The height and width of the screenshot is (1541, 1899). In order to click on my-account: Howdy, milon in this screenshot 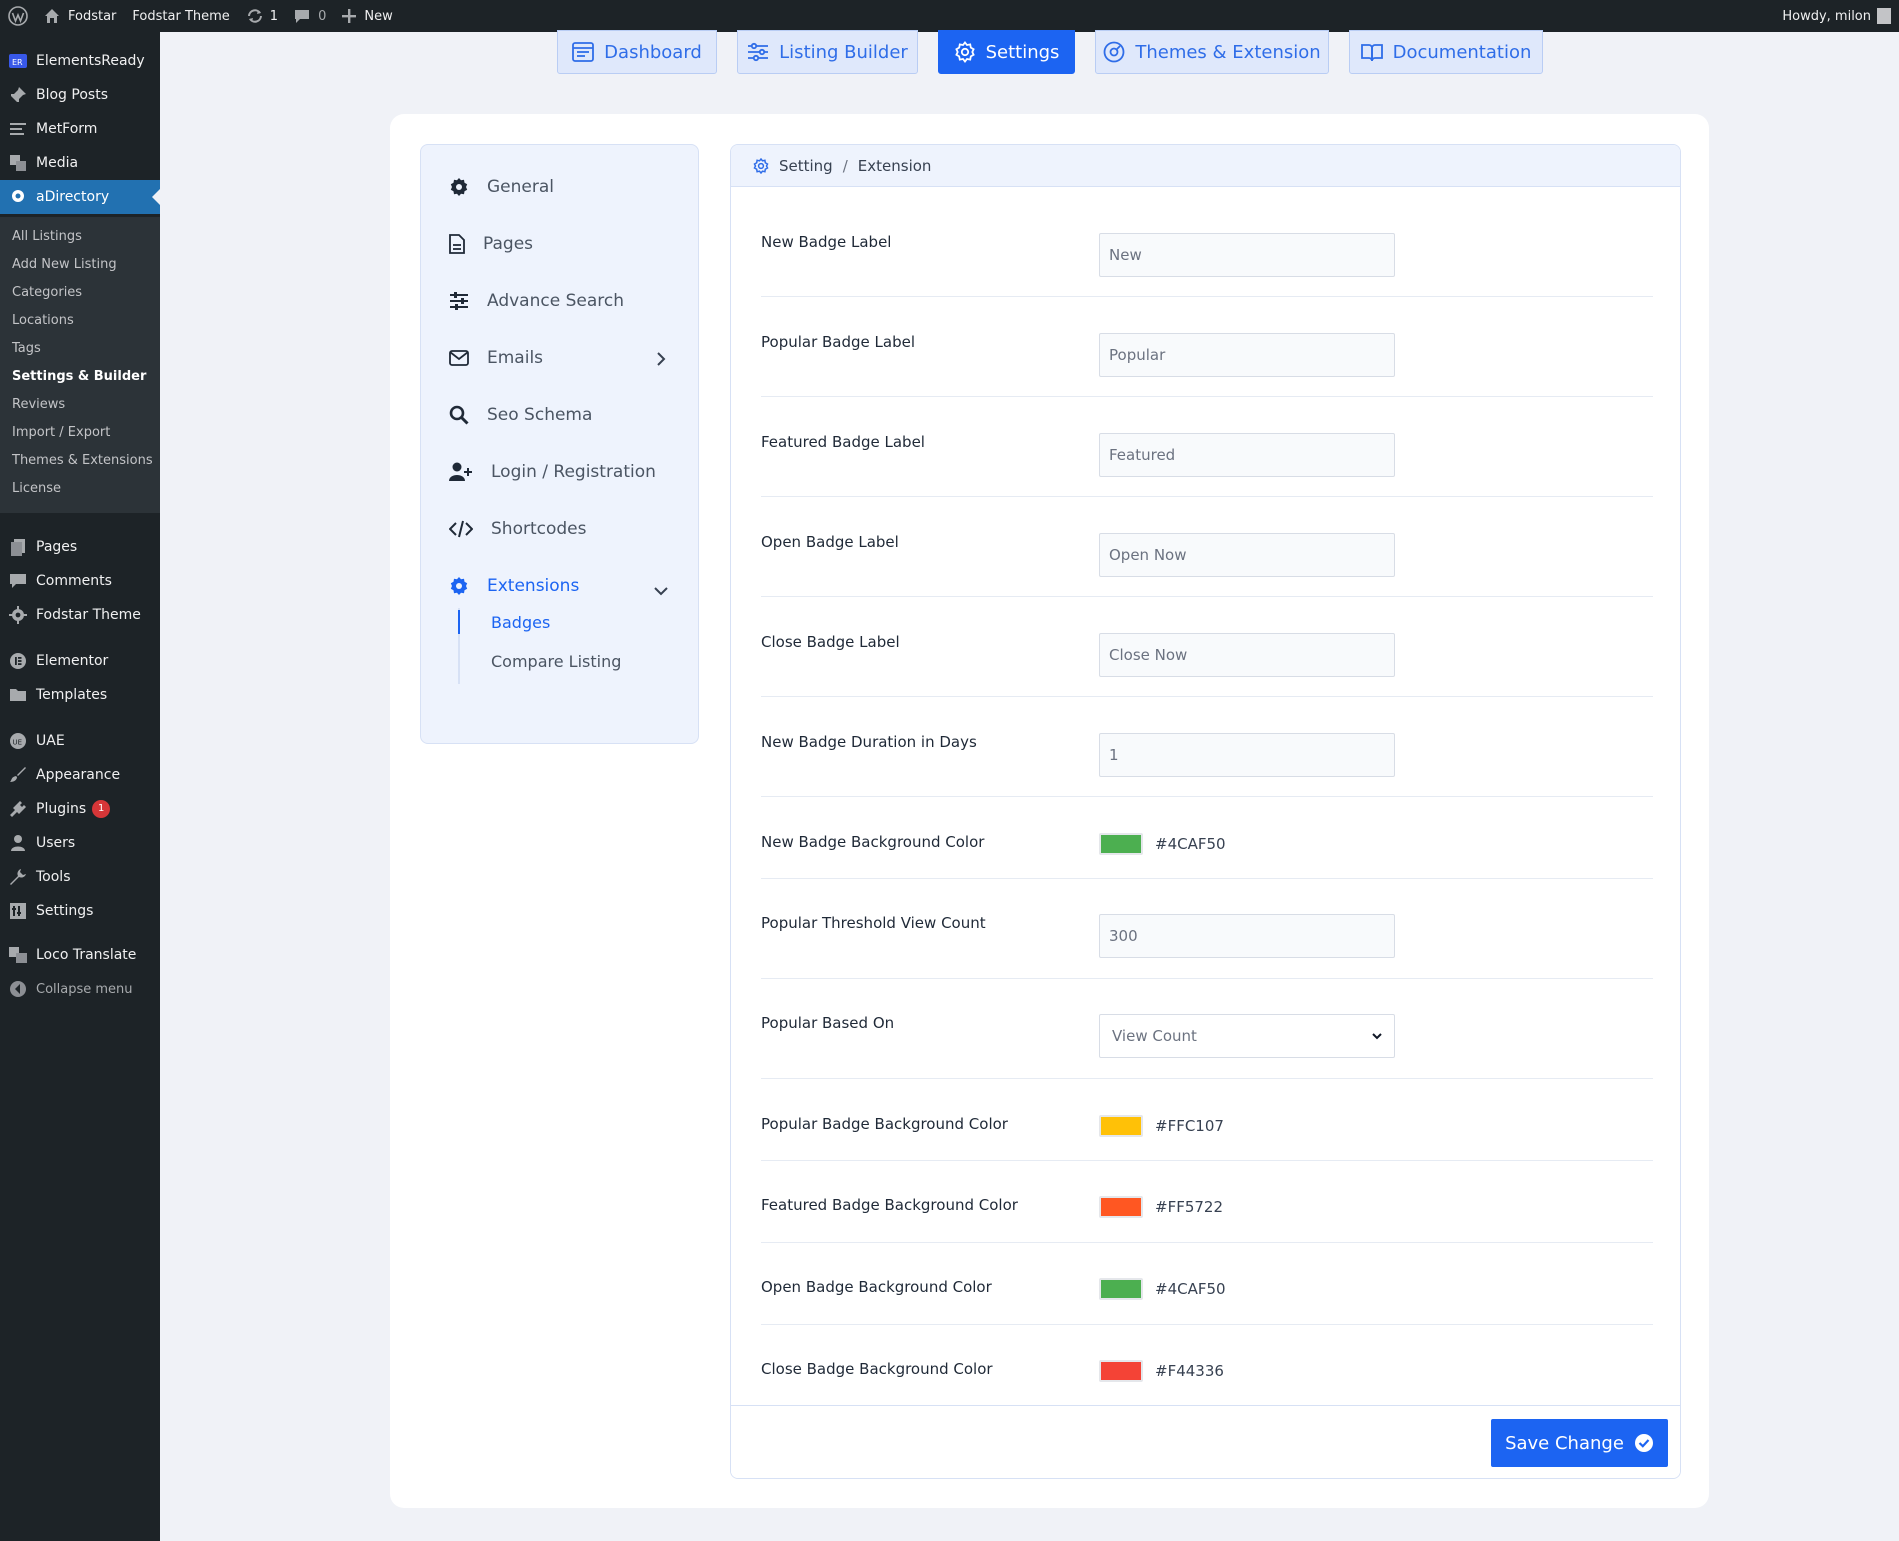, I will do `click(1836, 16)`.